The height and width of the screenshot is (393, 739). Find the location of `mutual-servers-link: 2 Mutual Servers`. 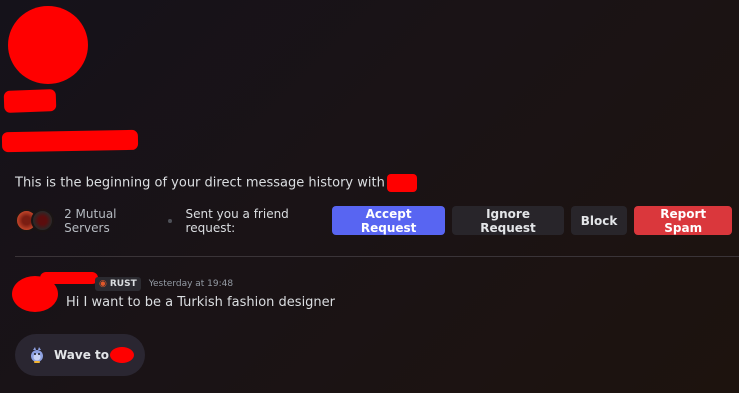

mutual-servers-link: 2 Mutual Servers is located at coordinates (109, 221).